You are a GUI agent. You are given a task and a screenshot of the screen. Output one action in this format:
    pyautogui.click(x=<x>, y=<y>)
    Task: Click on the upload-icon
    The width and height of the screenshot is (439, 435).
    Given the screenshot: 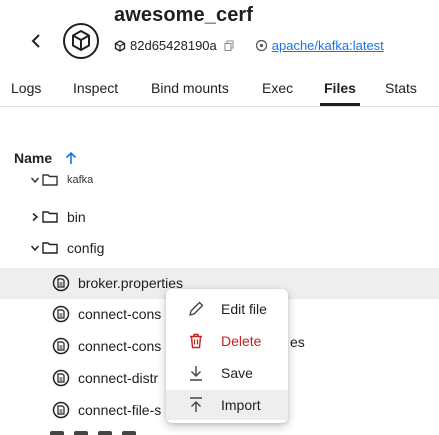 What is the action you would take?
    pyautogui.click(x=196, y=404)
    